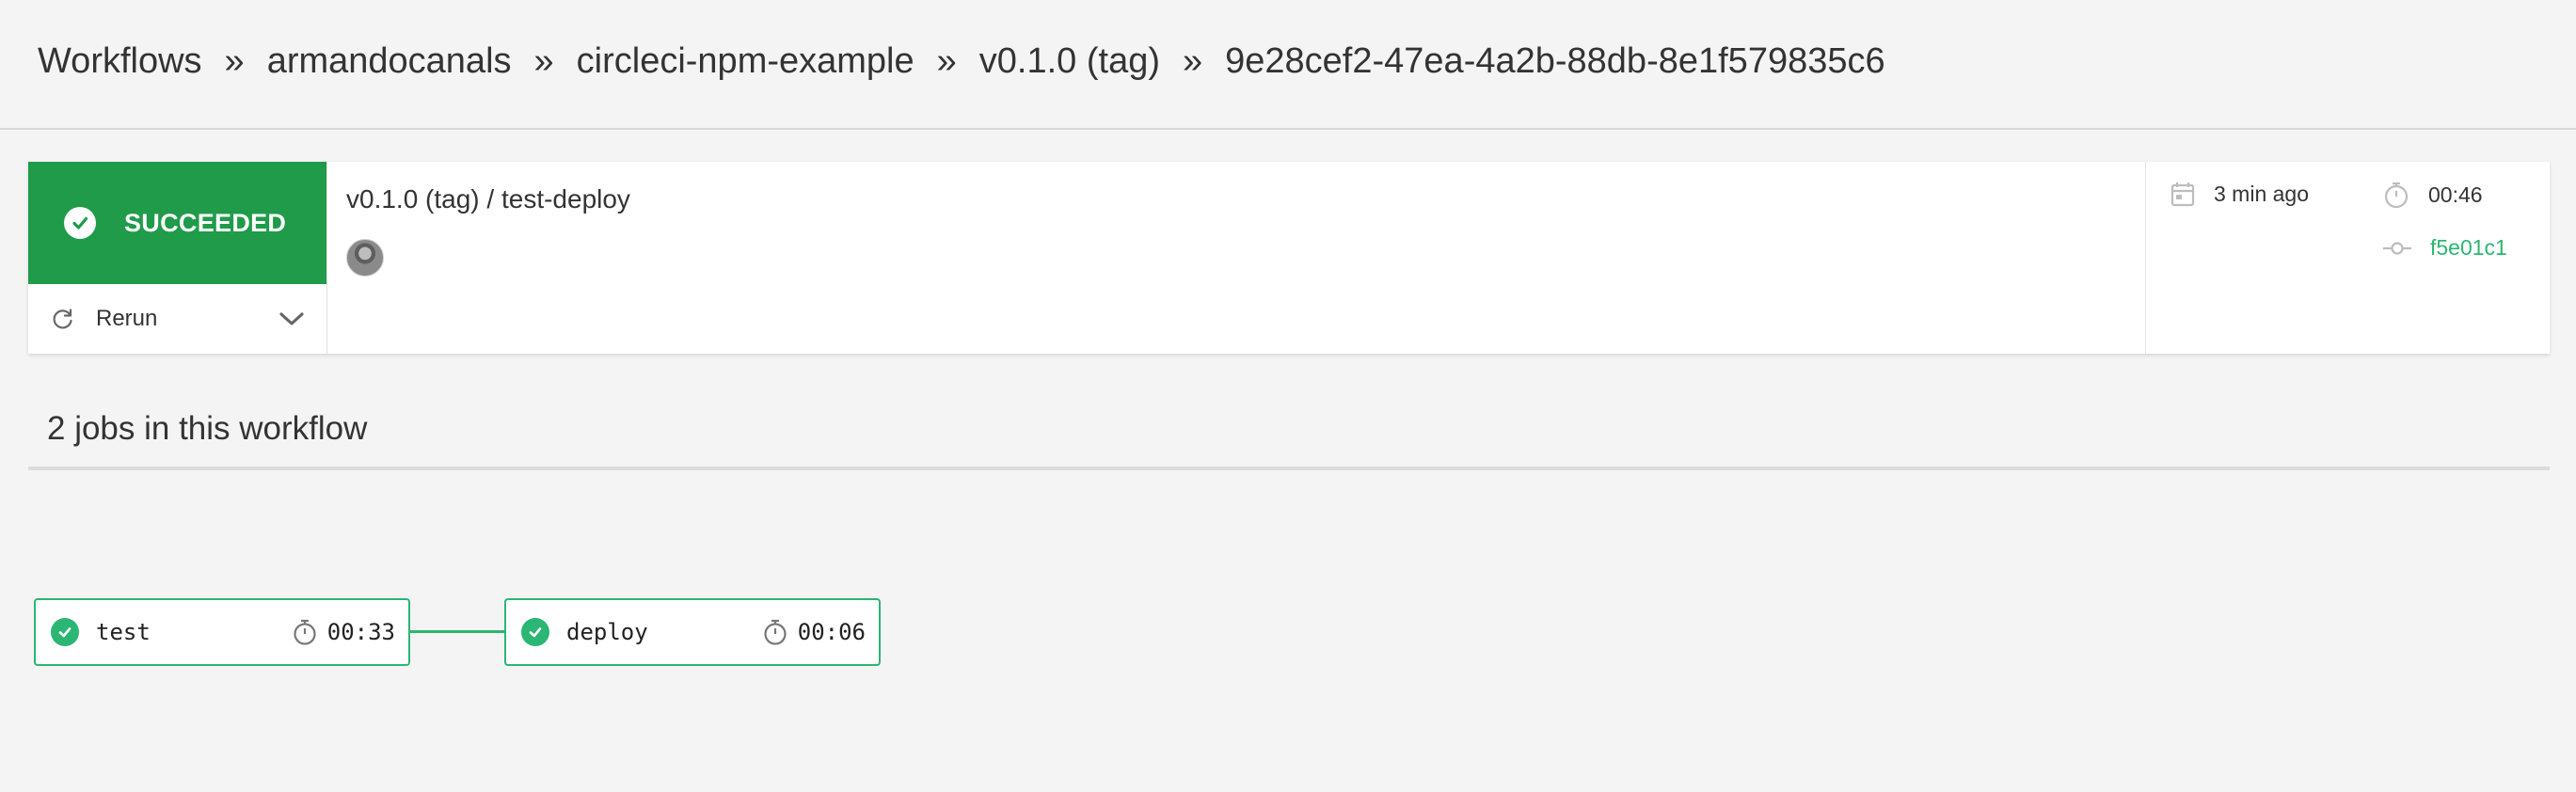 This screenshot has height=792, width=2576. What do you see at coordinates (2456, 195) in the screenshot?
I see `duration-label: 00:46` at bounding box center [2456, 195].